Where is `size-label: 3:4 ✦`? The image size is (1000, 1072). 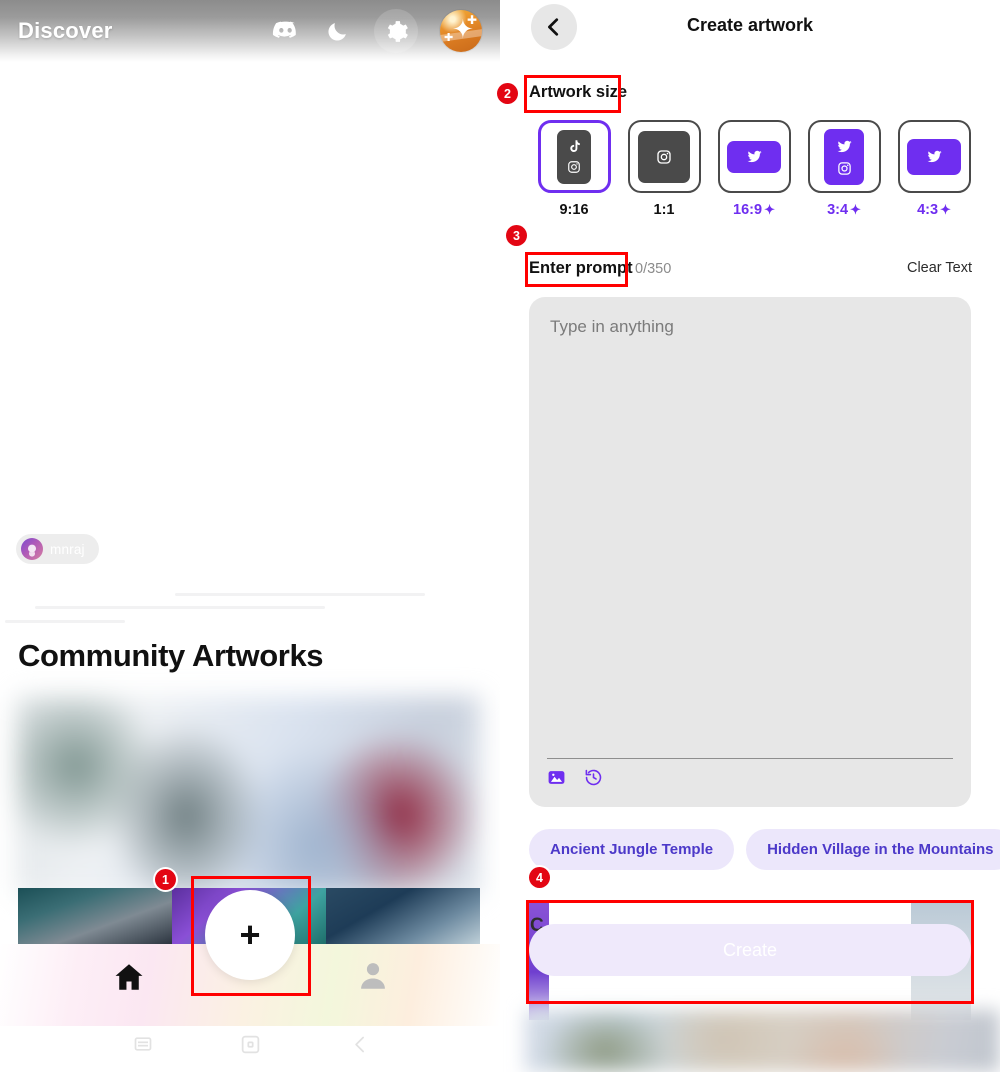 size-label: 3:4 ✦ is located at coordinates (844, 210).